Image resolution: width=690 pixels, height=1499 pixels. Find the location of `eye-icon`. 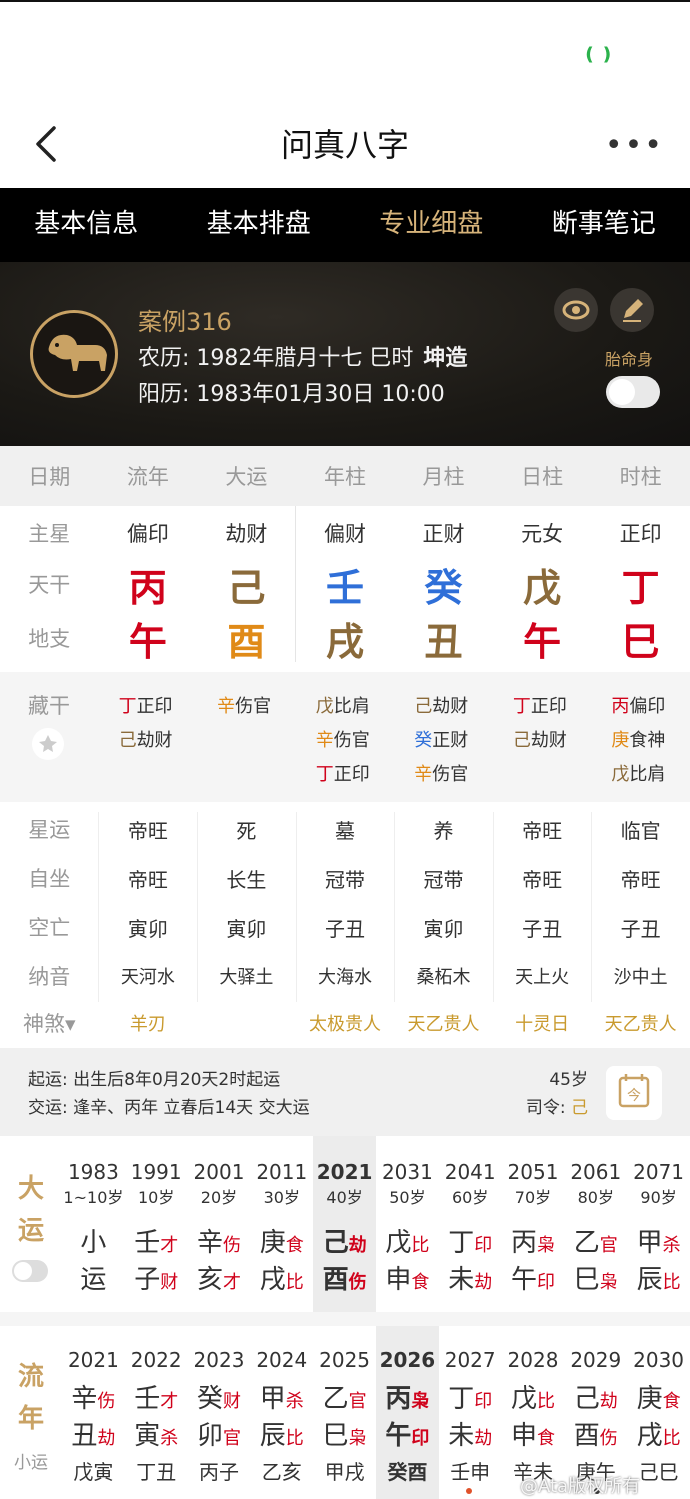

eye-icon is located at coordinates (576, 310).